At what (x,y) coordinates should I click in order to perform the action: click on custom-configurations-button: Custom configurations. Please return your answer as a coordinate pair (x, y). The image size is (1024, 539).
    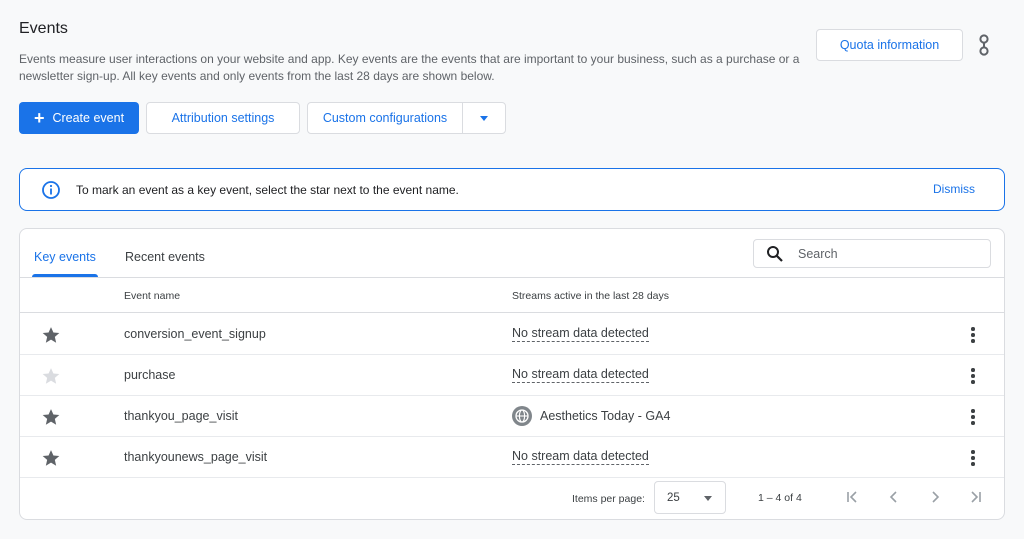
    Looking at the image, I should click on (385, 118).